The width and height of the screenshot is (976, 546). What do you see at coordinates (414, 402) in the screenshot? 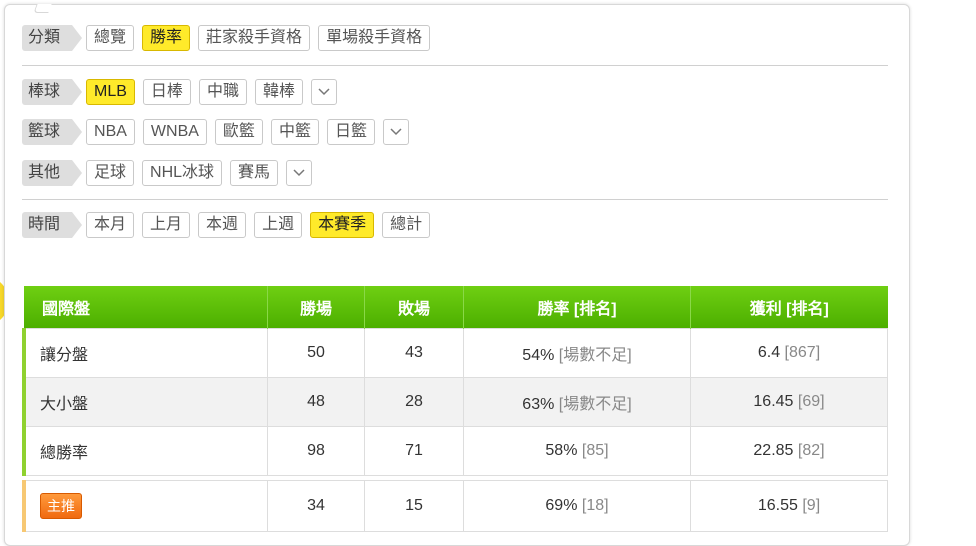
I see `losses-cell: 28` at bounding box center [414, 402].